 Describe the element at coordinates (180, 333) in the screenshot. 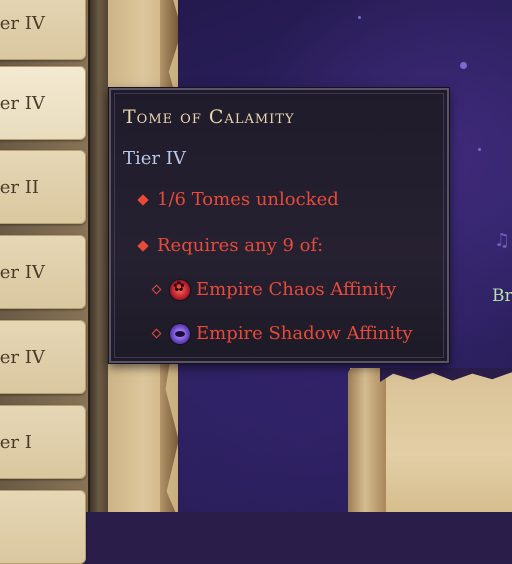

I see `shadow-affinity-icon` at that location.